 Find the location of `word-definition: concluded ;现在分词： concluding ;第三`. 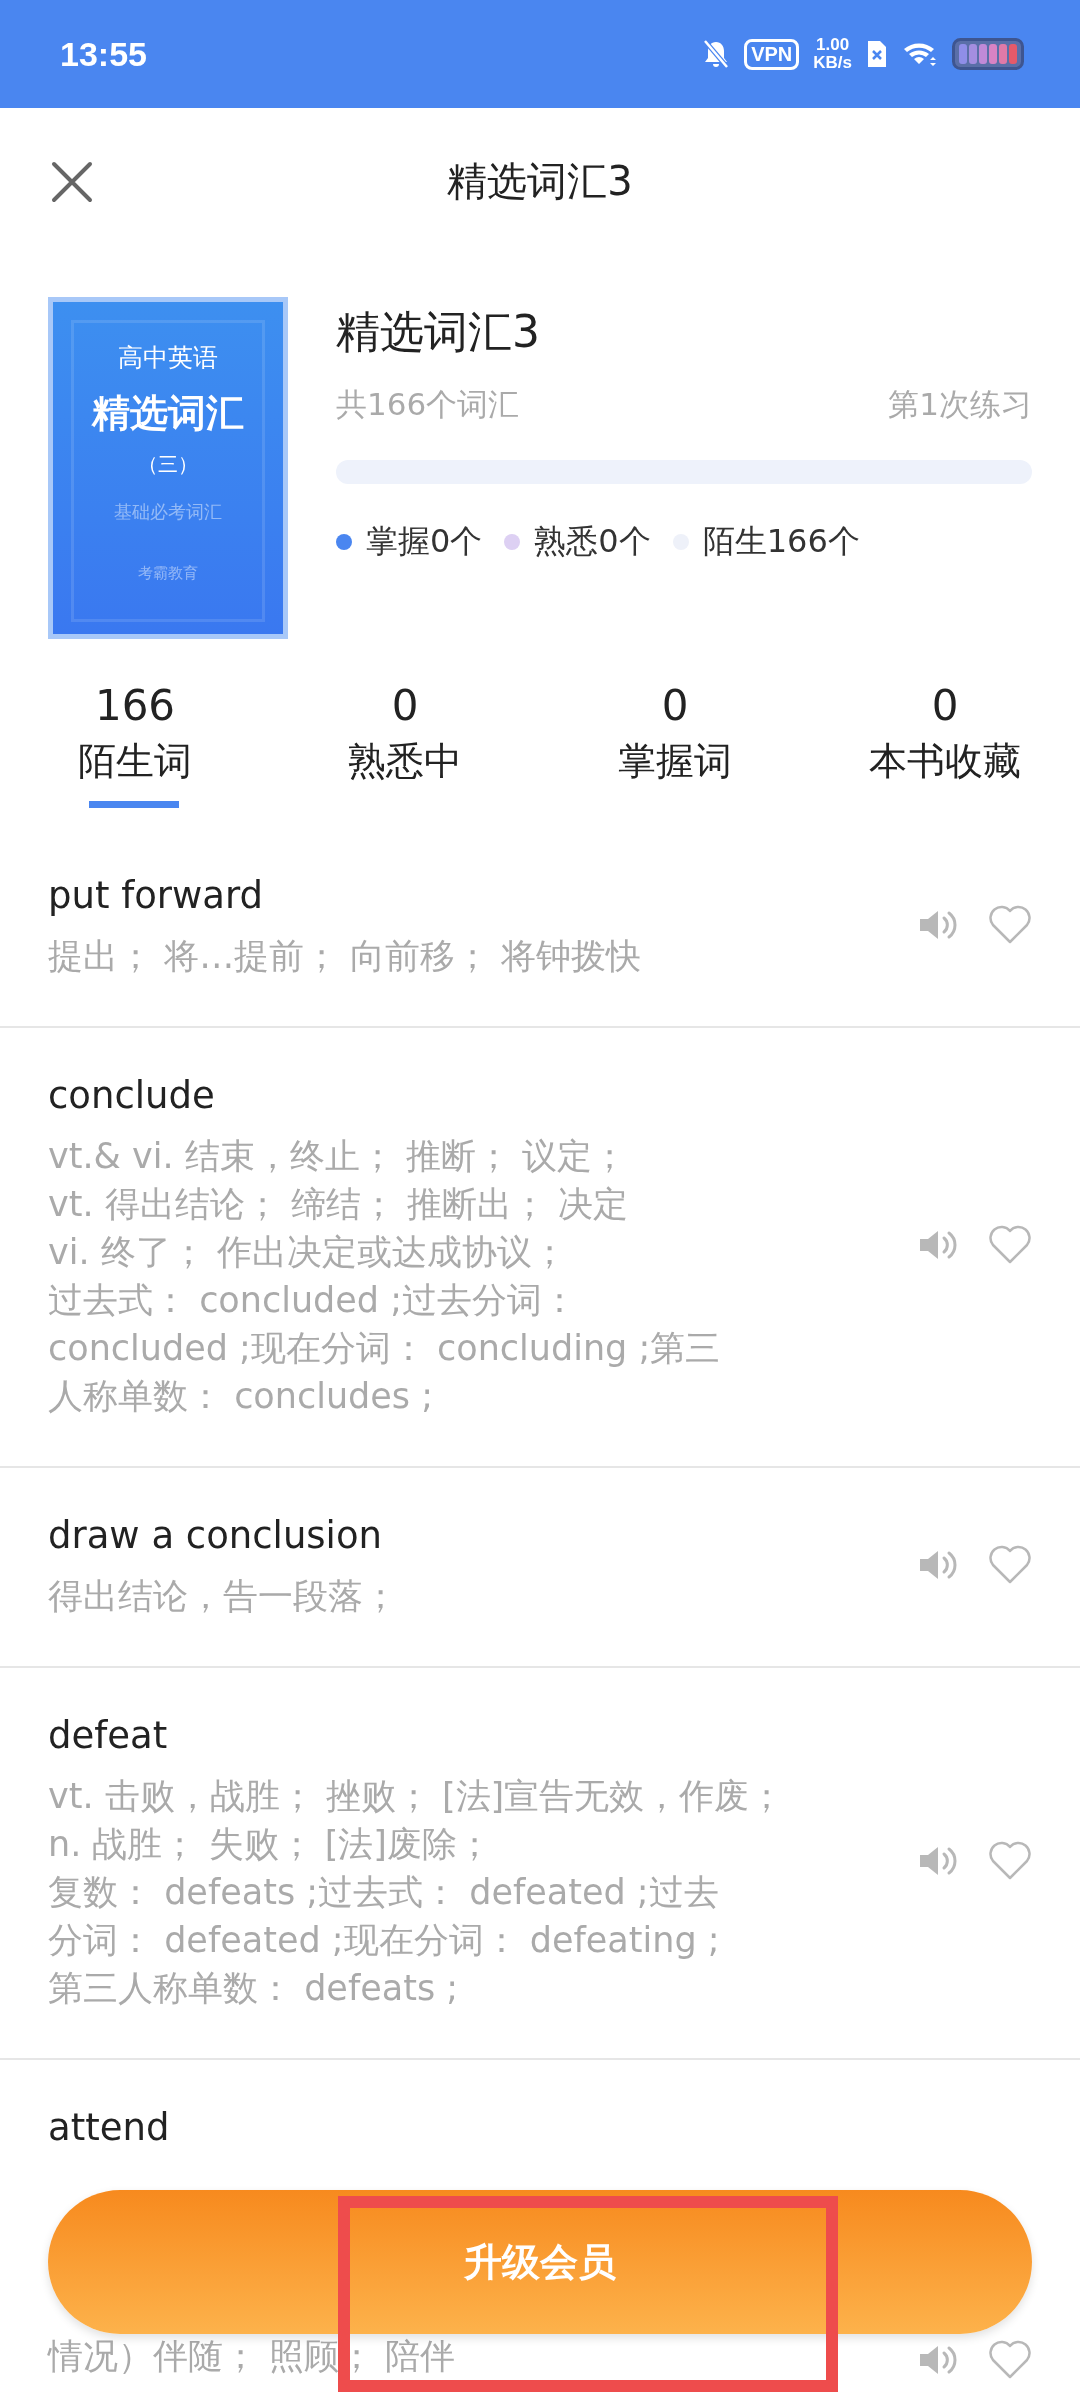

word-definition: concluded ;现在分词： concluding ;第三 is located at coordinates (385, 1348).